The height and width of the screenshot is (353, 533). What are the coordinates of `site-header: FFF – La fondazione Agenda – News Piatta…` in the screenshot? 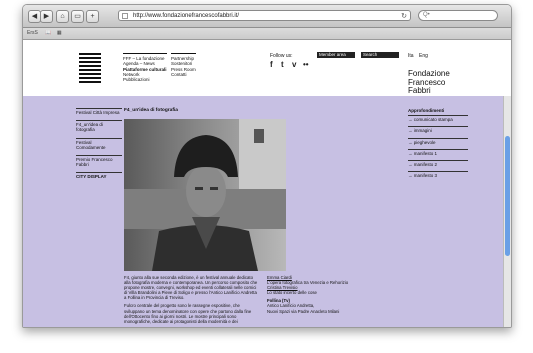 It's located at (267, 68).